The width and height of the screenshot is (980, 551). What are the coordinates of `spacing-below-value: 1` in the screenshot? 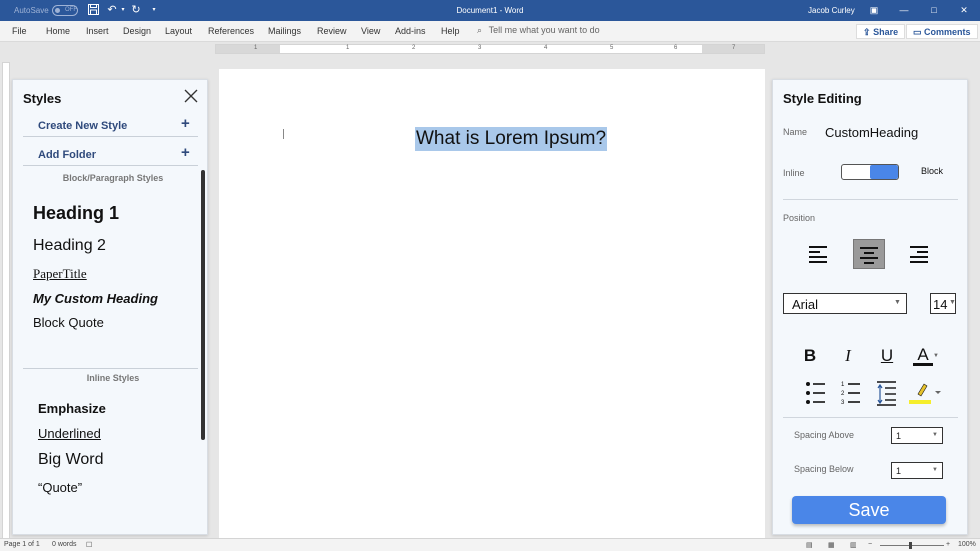 It's located at (899, 471).